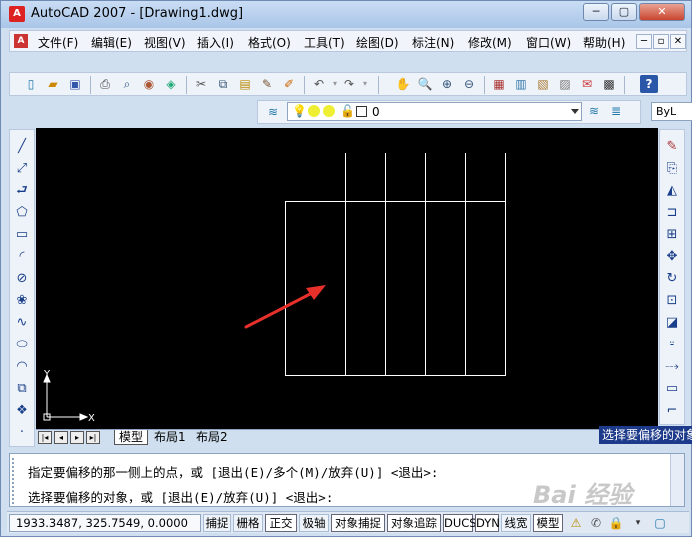 The image size is (692, 537). What do you see at coordinates (672, 257) in the screenshot?
I see `move-icon: ✥` at bounding box center [672, 257].